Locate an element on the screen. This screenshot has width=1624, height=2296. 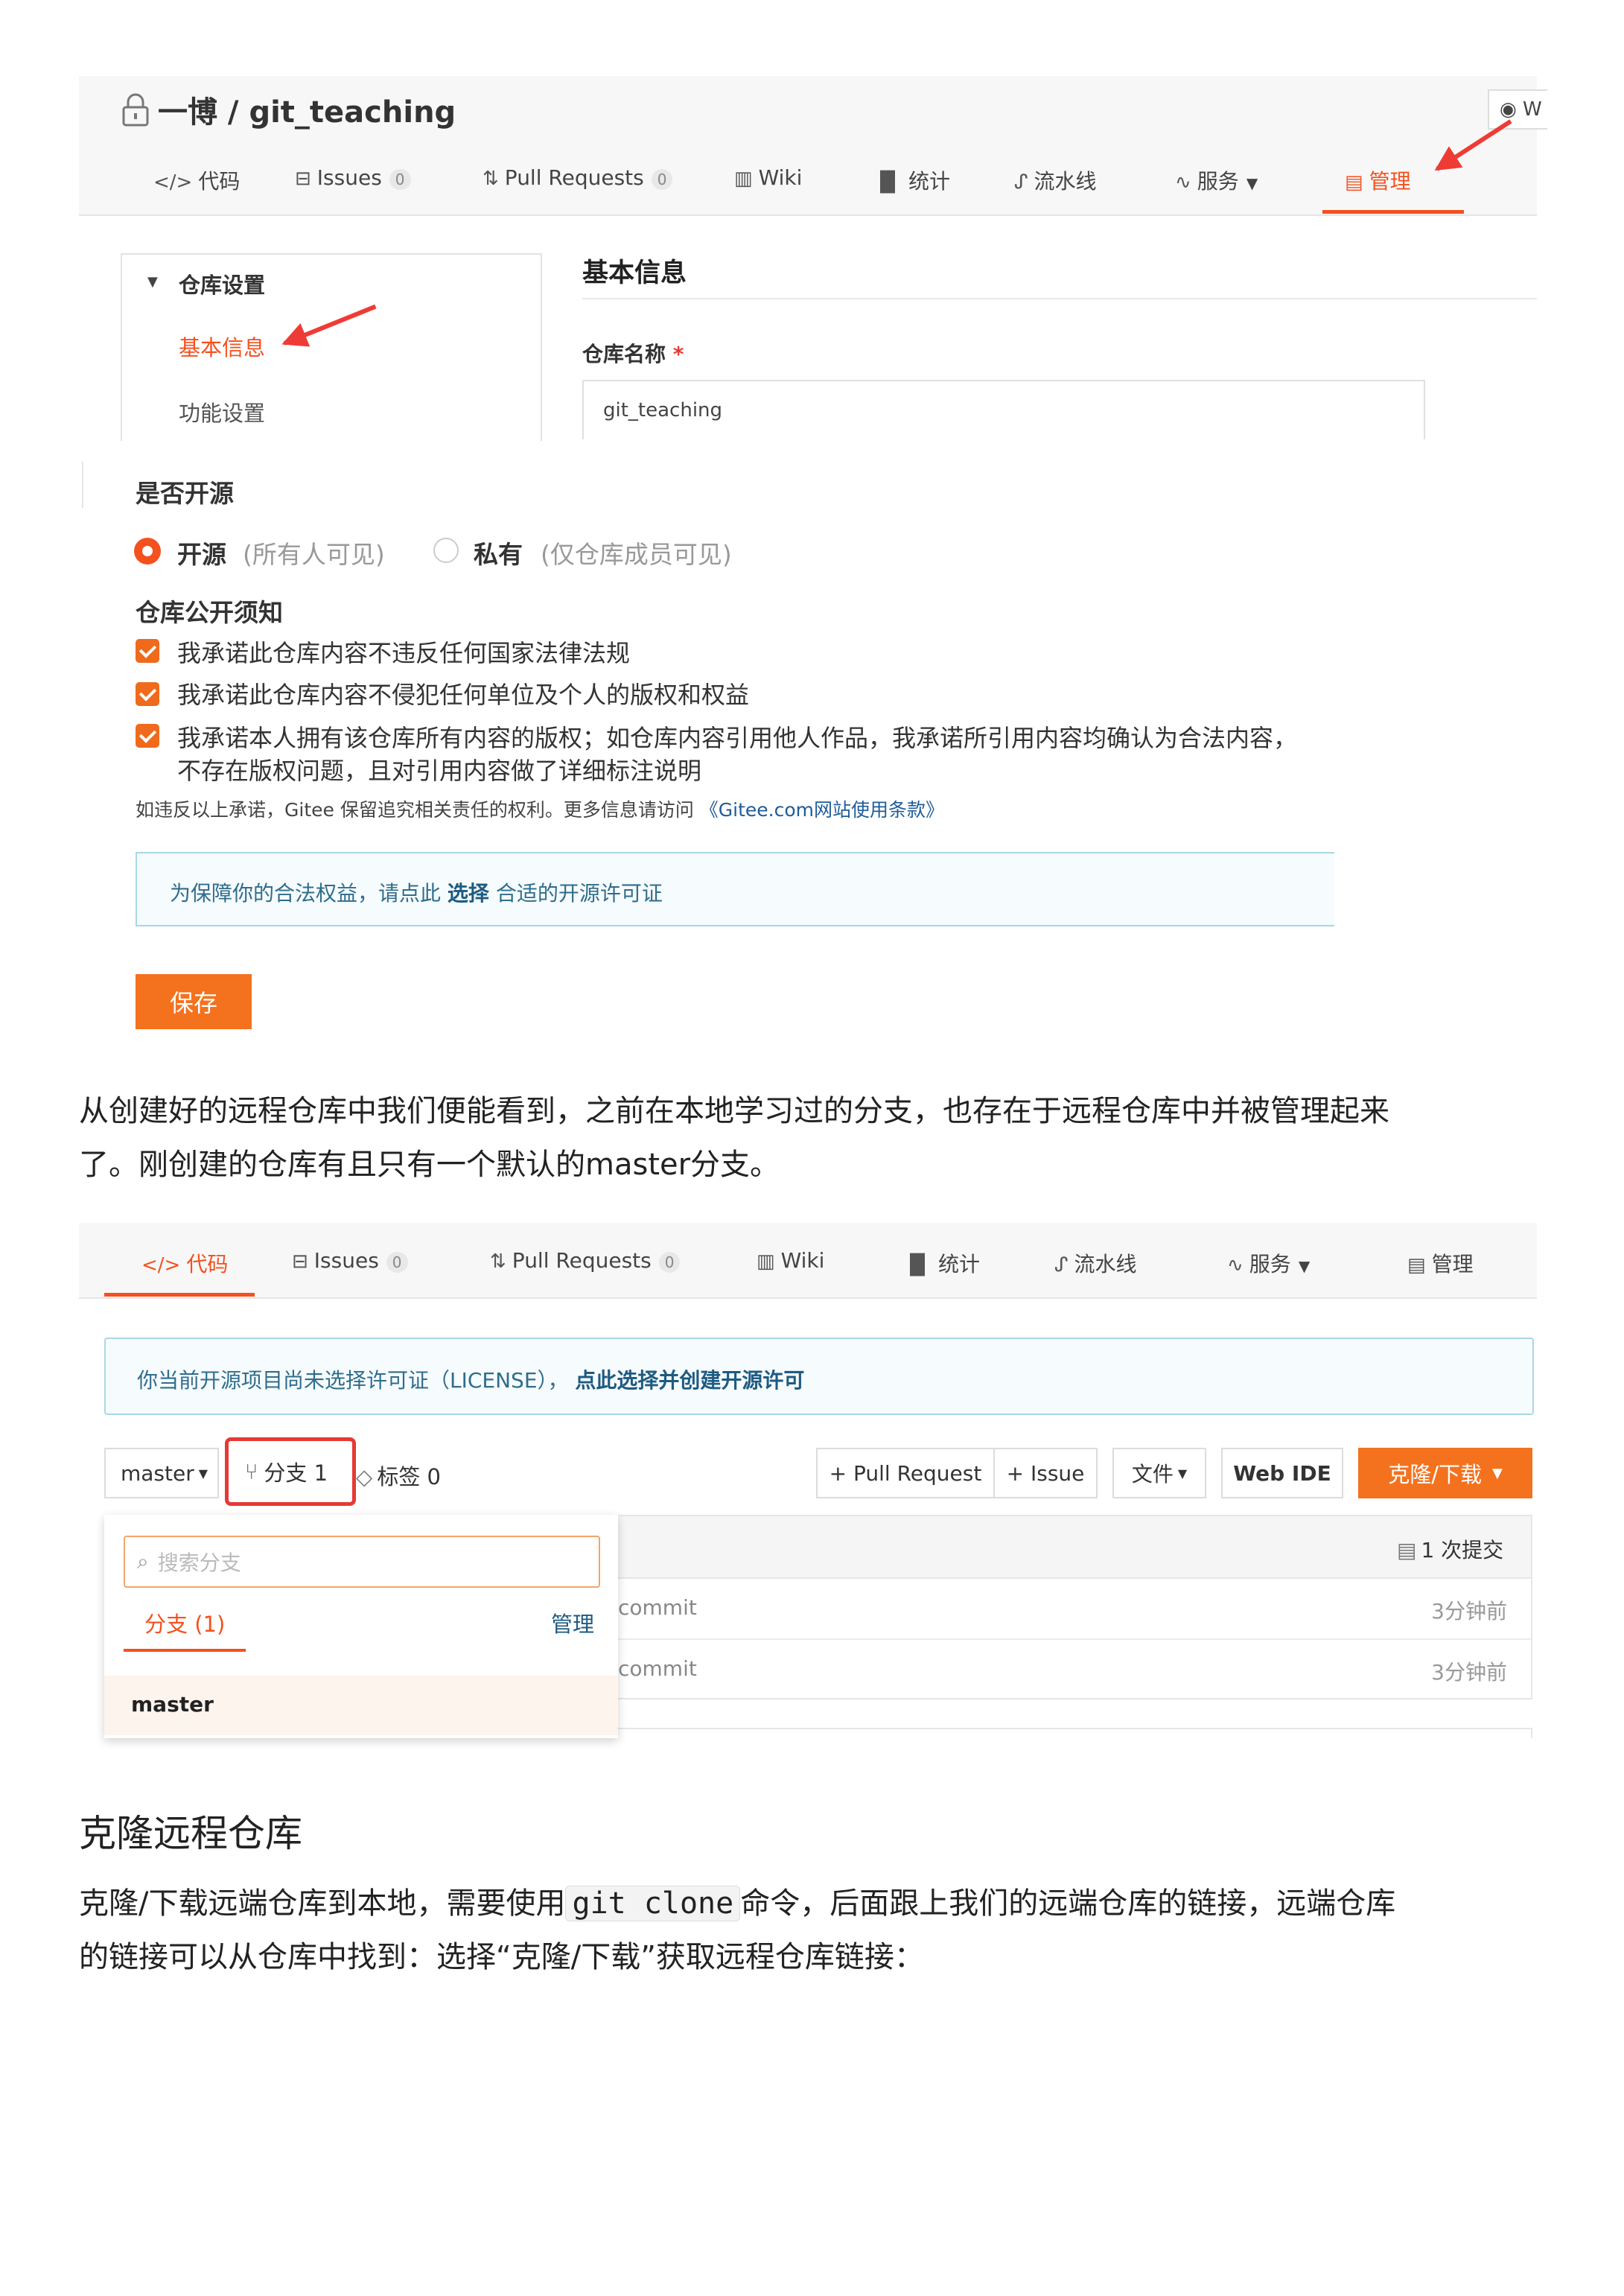
divider is located at coordinates (1059, 298).